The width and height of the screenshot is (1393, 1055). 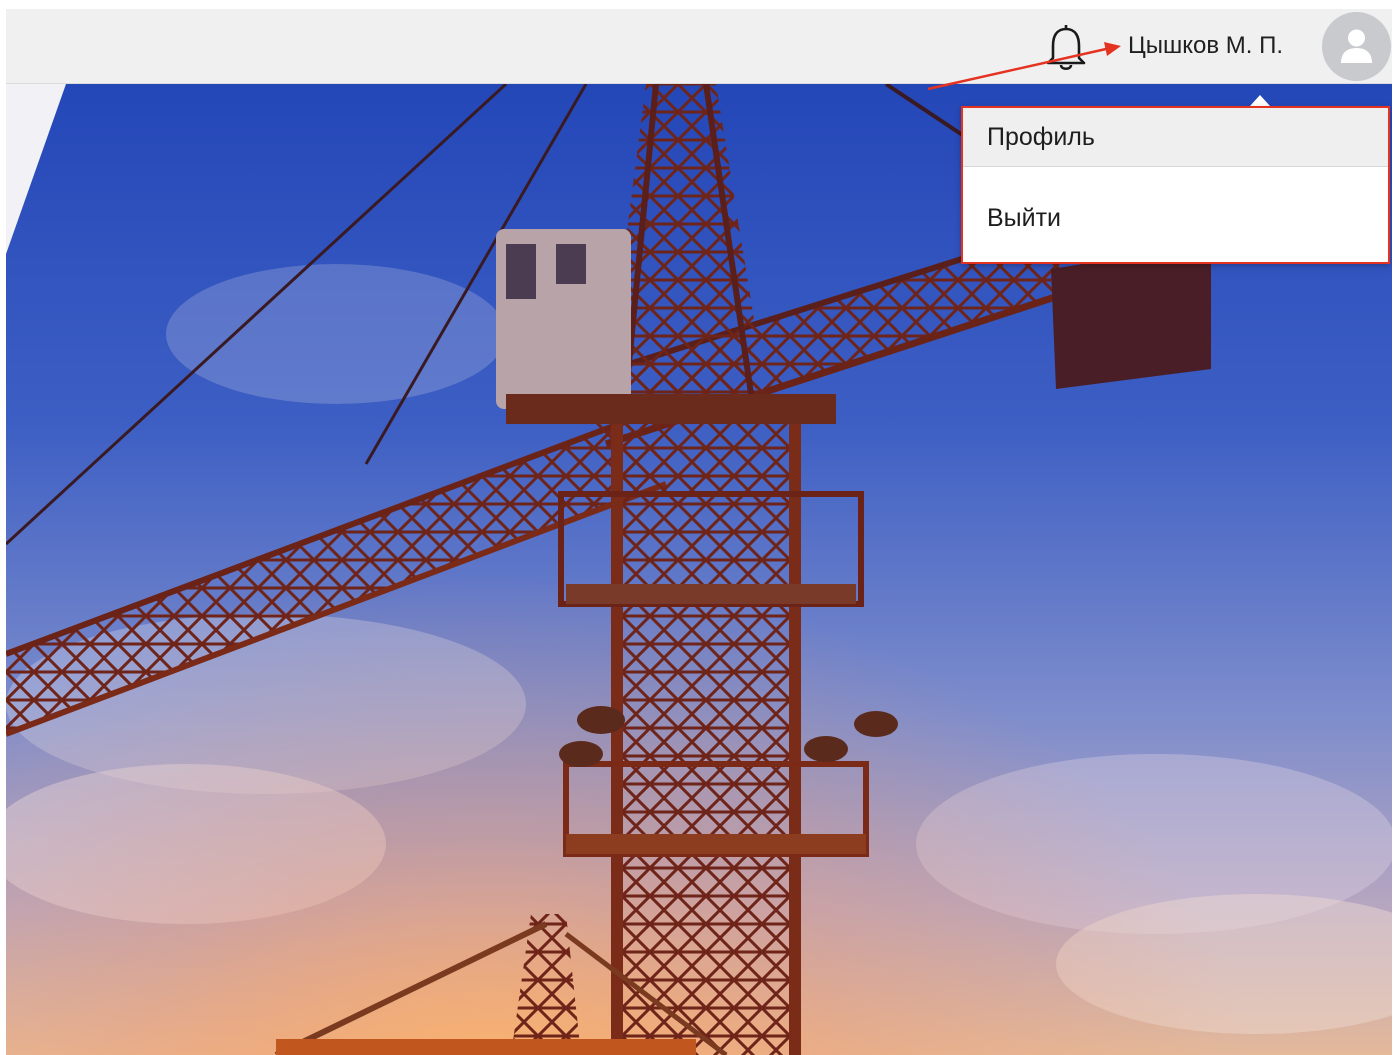 I want to click on dropdown-caret, so click(x=1260, y=100).